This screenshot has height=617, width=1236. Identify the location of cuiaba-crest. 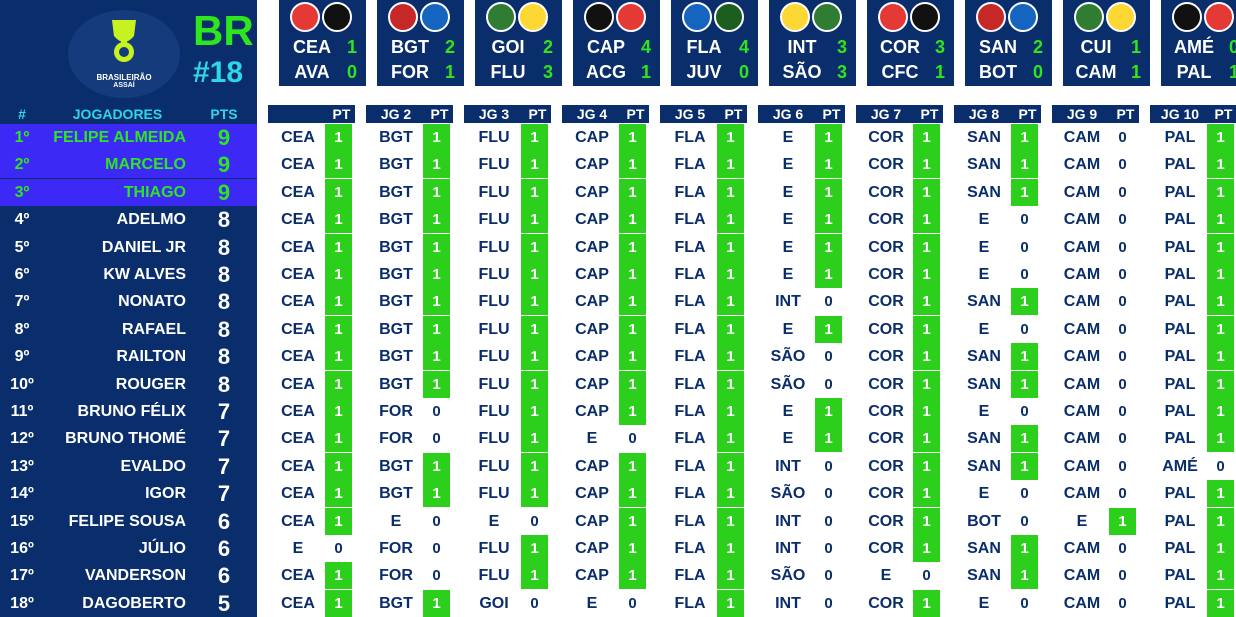
(1089, 17).